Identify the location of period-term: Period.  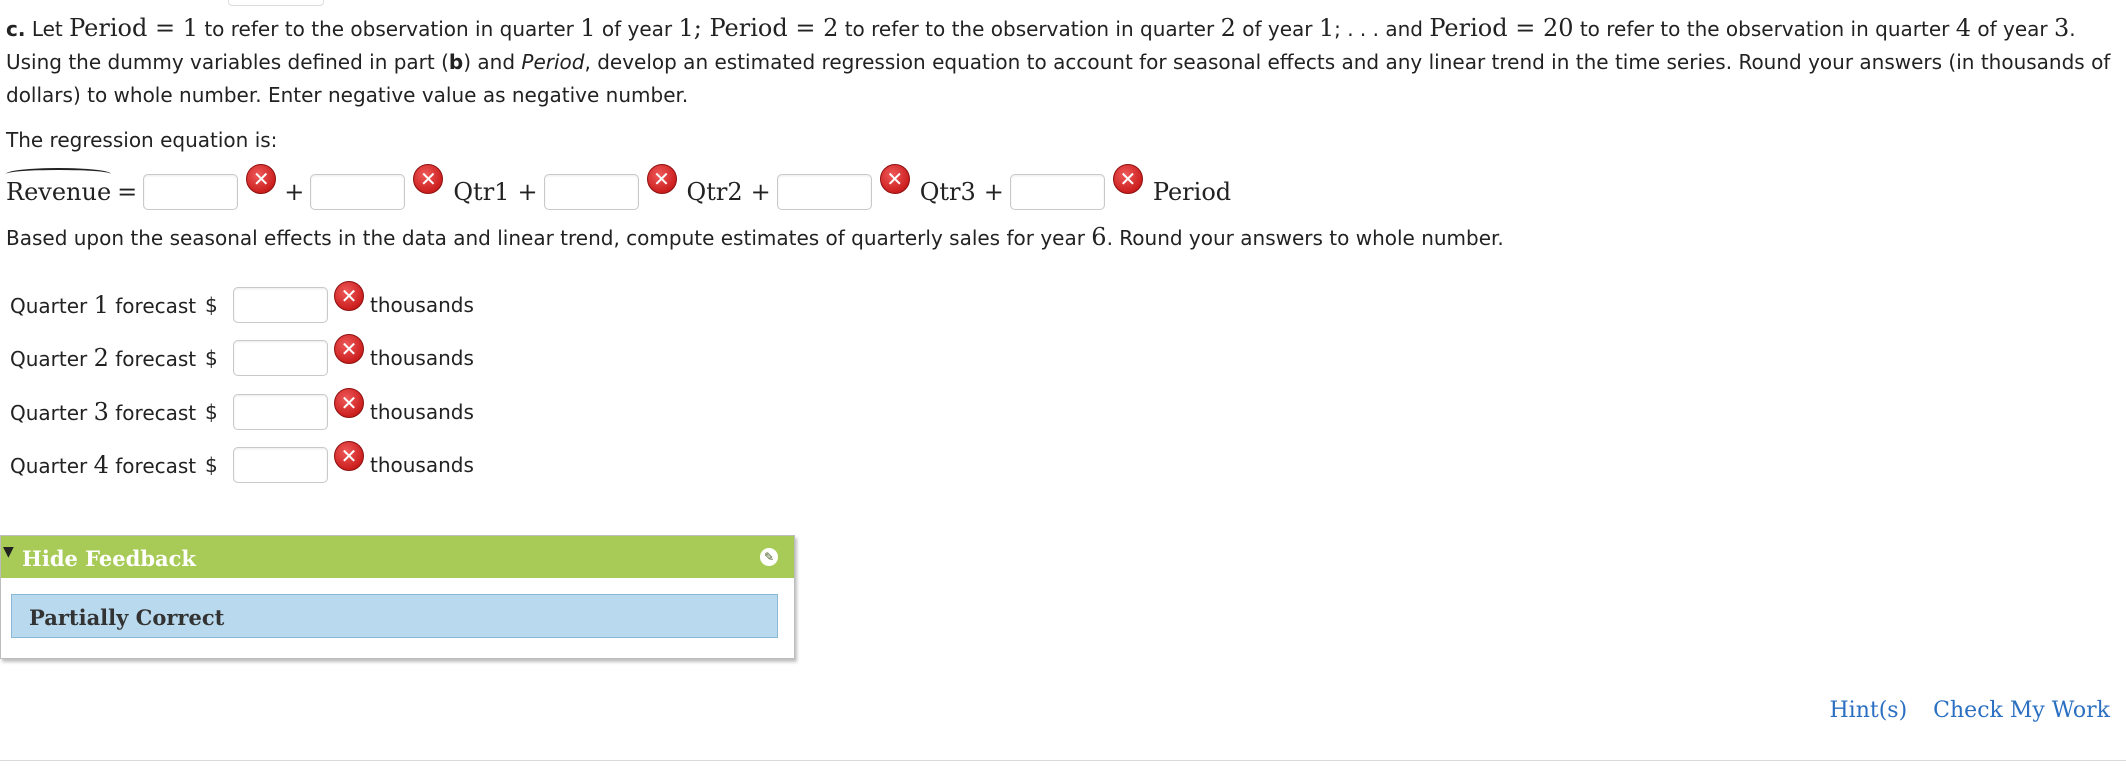
(1192, 192).